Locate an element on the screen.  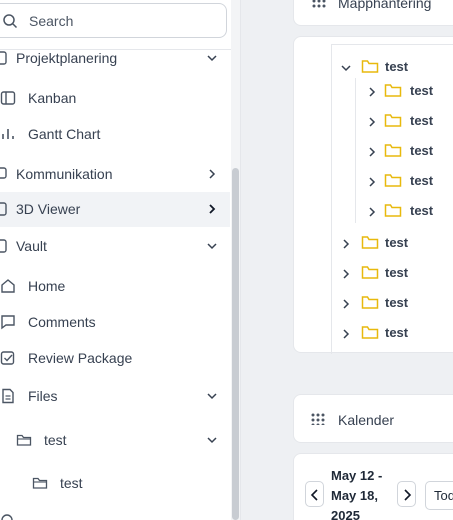
project-icon is located at coordinates (3, 58).